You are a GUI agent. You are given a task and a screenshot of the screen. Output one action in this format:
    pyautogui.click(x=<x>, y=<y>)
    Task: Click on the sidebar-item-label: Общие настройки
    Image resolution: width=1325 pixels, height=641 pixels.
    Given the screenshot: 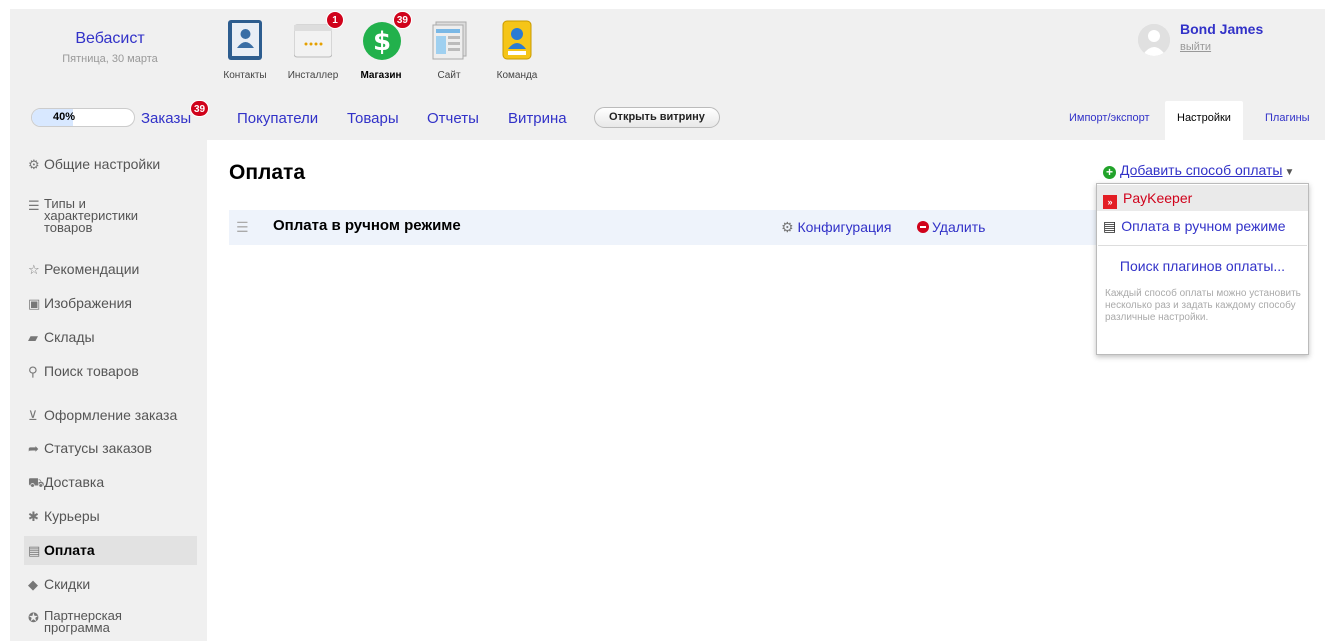 What is the action you would take?
    pyautogui.click(x=102, y=164)
    